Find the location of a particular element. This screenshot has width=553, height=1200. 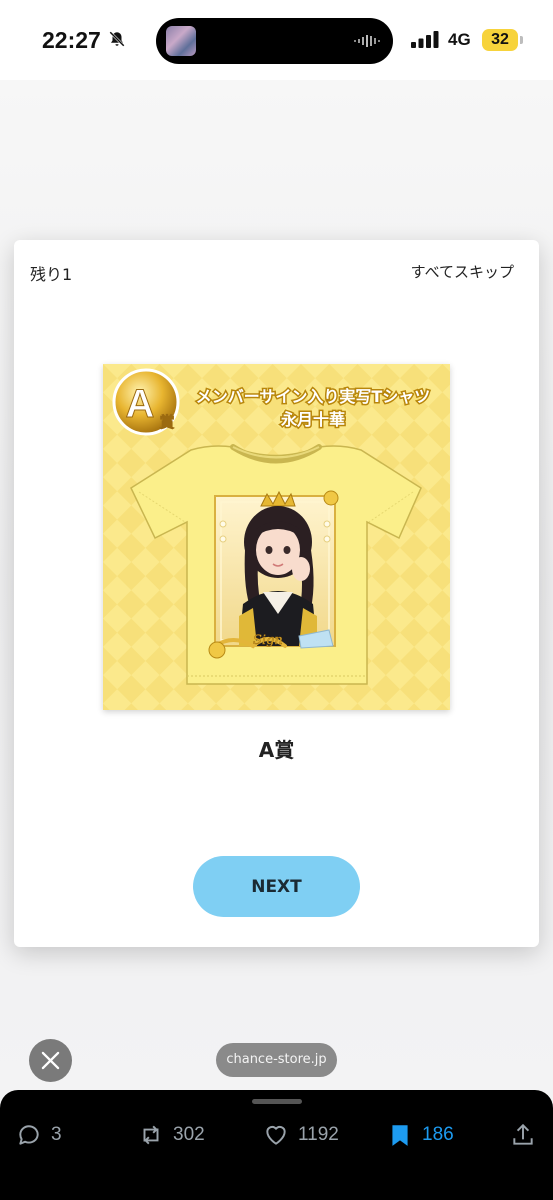

dynamic-island is located at coordinates (274, 41).